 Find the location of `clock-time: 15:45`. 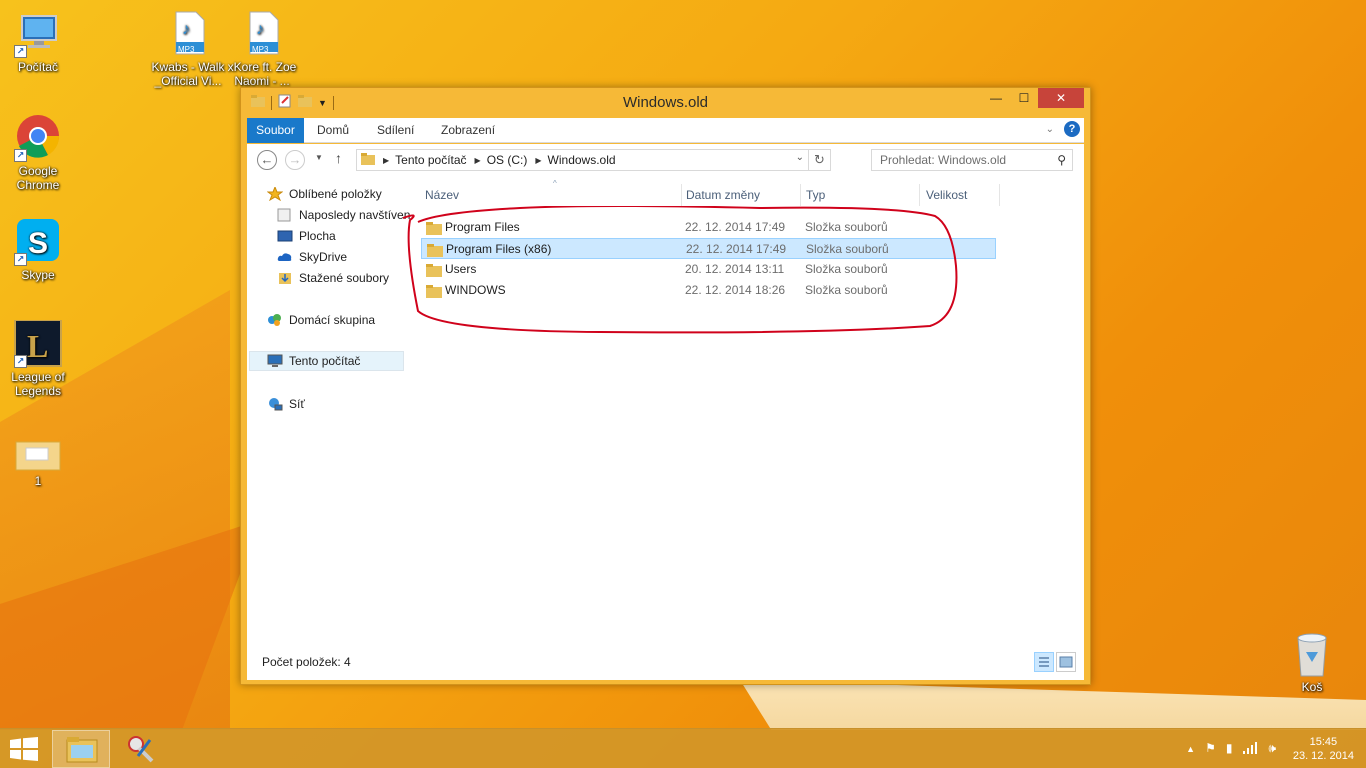

clock-time: 15:45 is located at coordinates (1323, 742).